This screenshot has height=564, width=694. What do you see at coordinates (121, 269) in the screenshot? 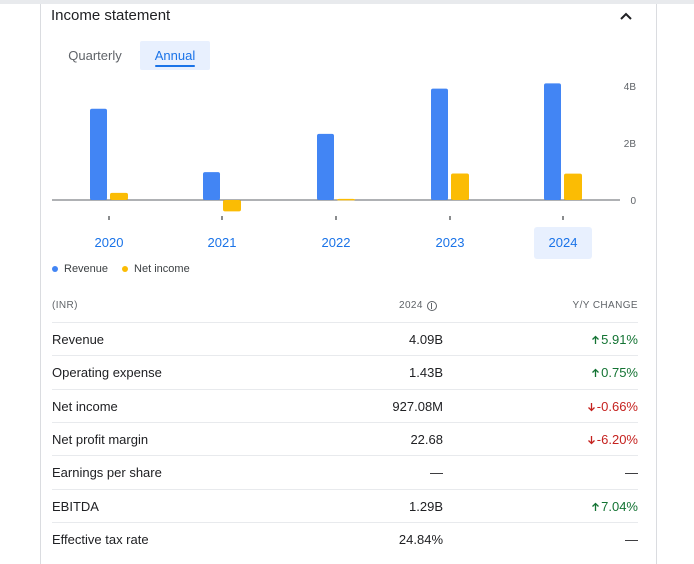
I see `chart-legend: Revenue Net income` at bounding box center [121, 269].